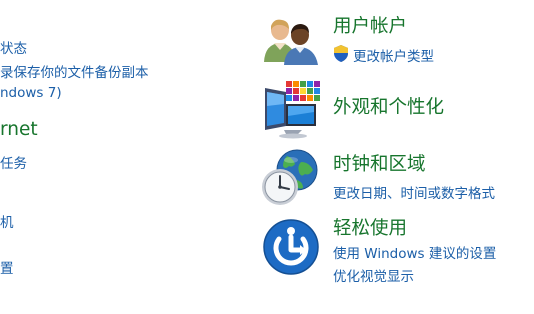  Describe the element at coordinates (414, 192) in the screenshot. I see `link-change-date-time-format: 更改日期、时间或数字格式` at that location.